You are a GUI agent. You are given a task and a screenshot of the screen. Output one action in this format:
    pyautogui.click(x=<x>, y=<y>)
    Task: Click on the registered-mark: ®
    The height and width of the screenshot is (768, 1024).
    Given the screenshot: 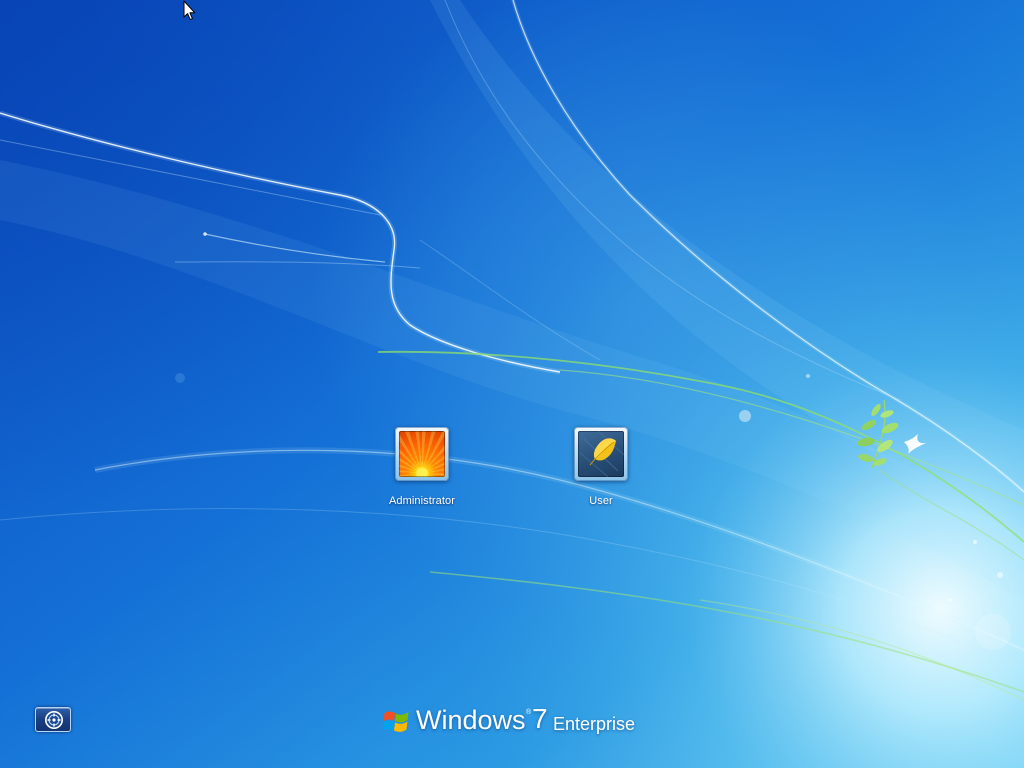 What is the action you would take?
    pyautogui.click(x=529, y=712)
    